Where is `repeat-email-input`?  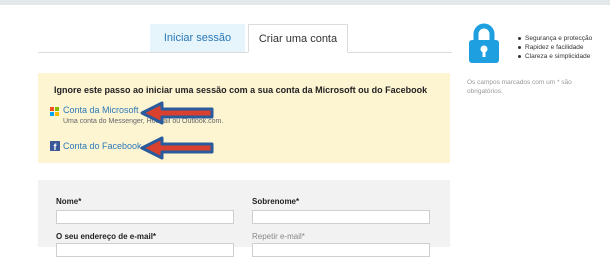 repeat-email-input is located at coordinates (341, 250).